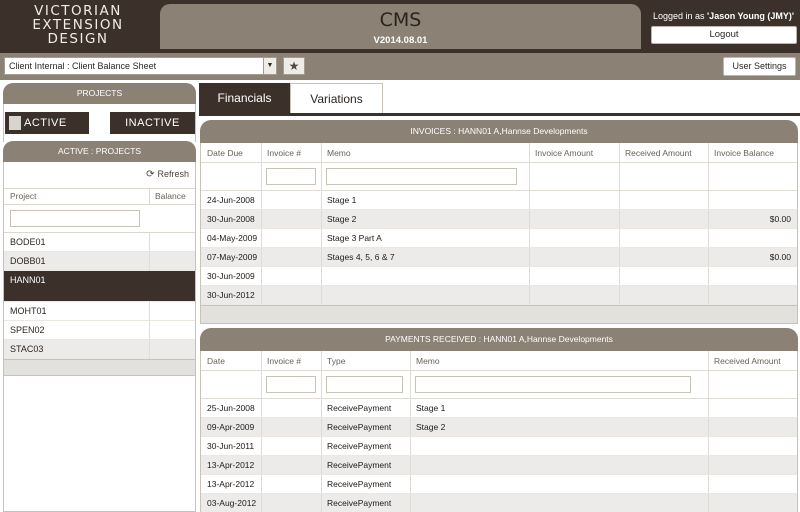 Image resolution: width=800 pixels, height=512 pixels. Describe the element at coordinates (231, 427) in the screenshot. I see `payment-date-cell: 09-Apr-2009` at that location.